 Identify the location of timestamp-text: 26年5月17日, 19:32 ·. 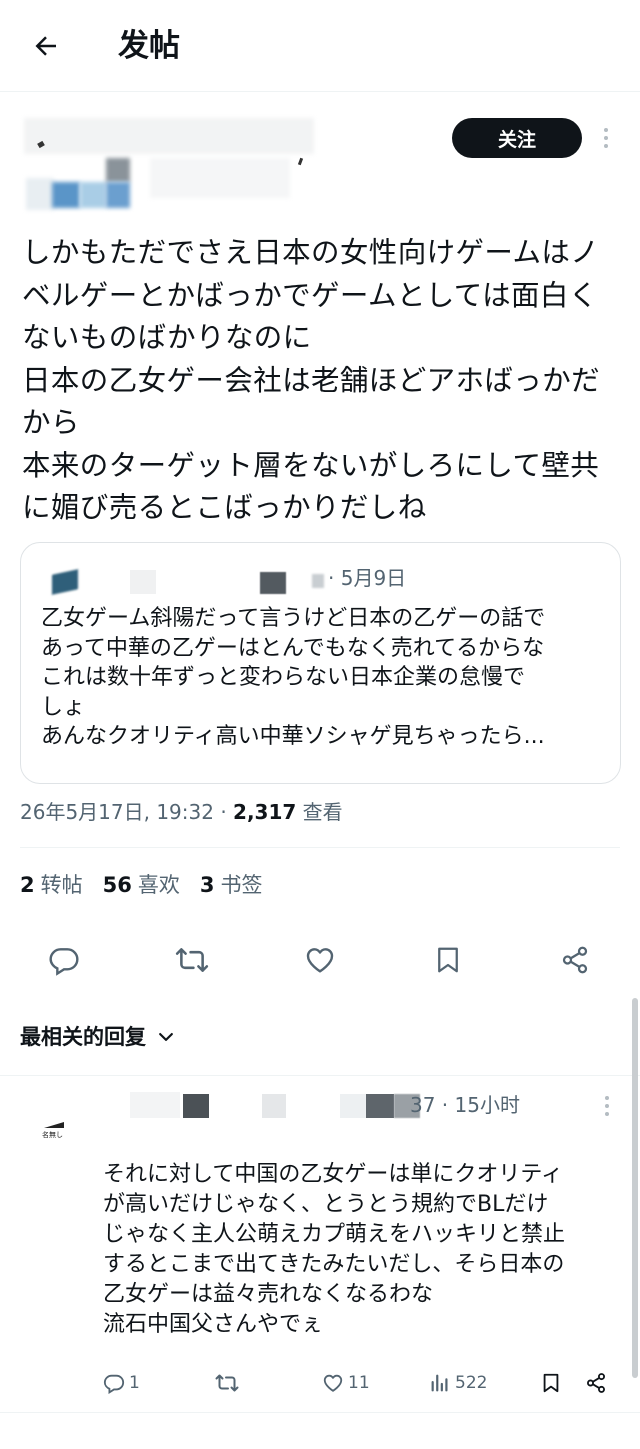
(127, 812).